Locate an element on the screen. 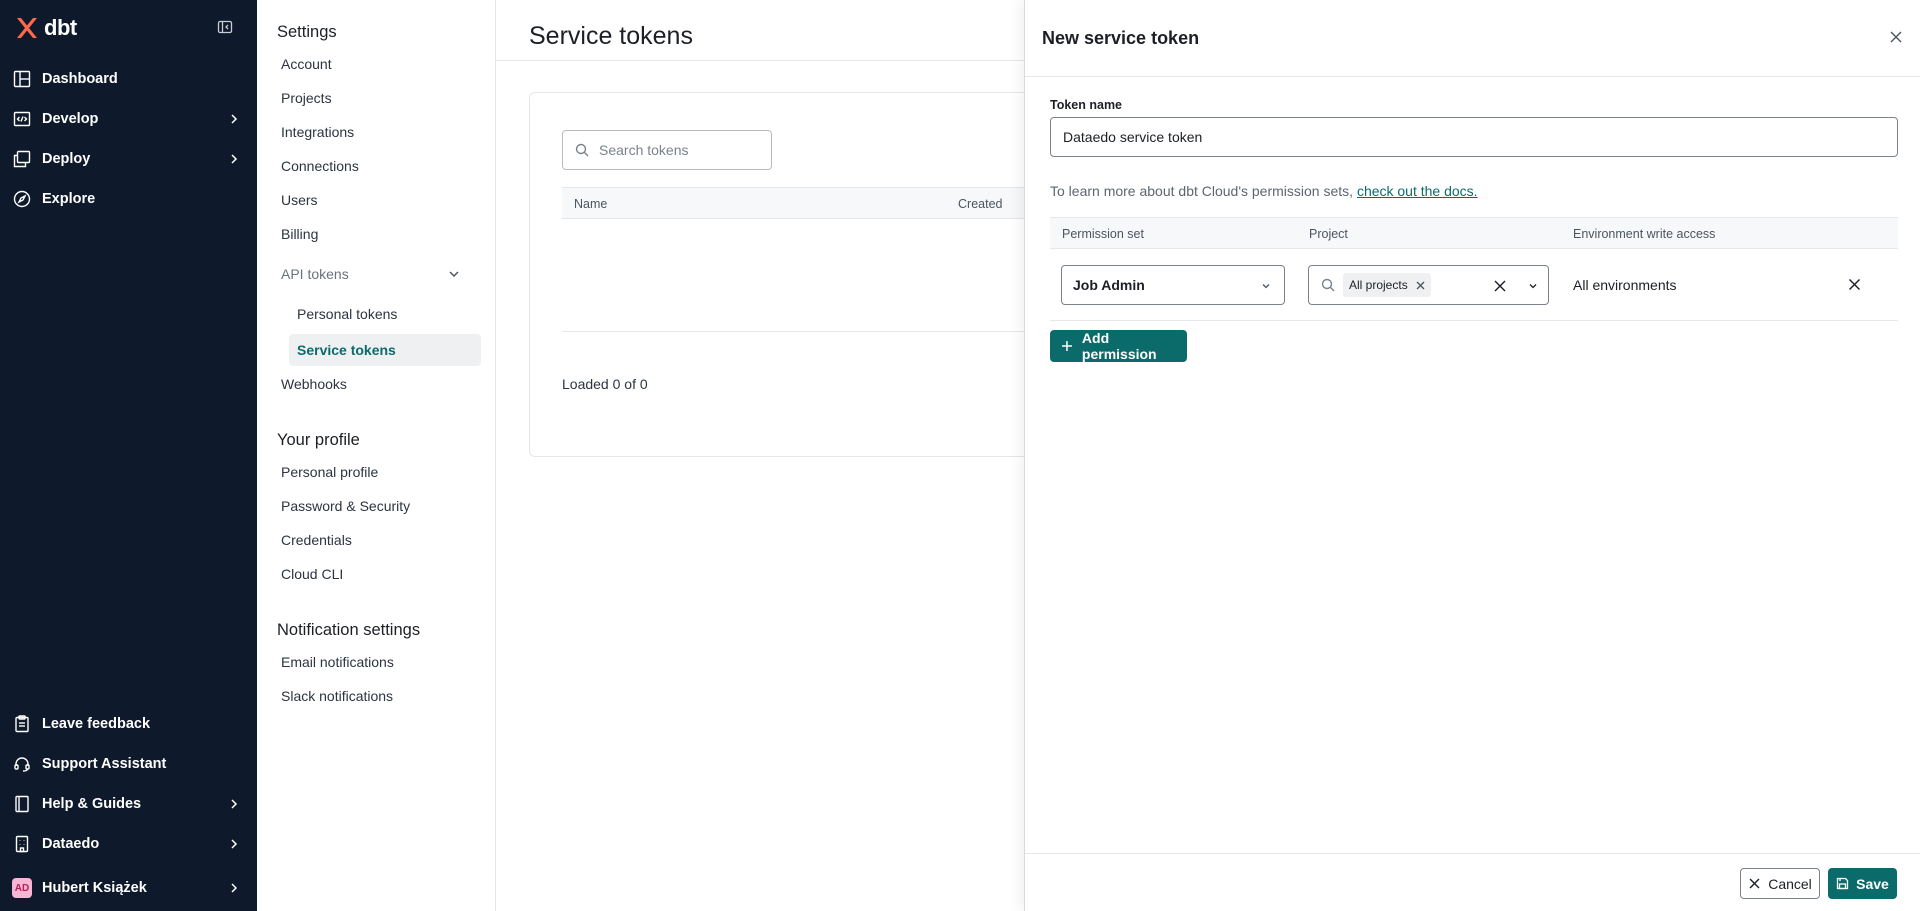 This screenshot has width=1920, height=911. token-name-label: Token name is located at coordinates (1086, 105).